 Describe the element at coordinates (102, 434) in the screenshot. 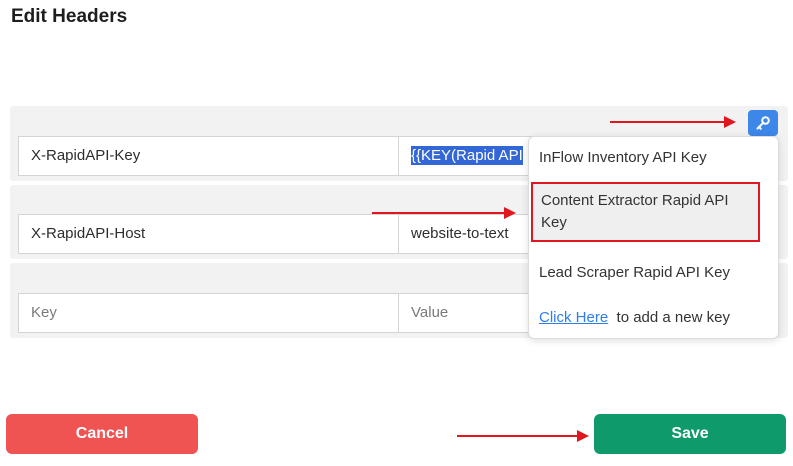

I see `cancel-button: Cancel` at that location.